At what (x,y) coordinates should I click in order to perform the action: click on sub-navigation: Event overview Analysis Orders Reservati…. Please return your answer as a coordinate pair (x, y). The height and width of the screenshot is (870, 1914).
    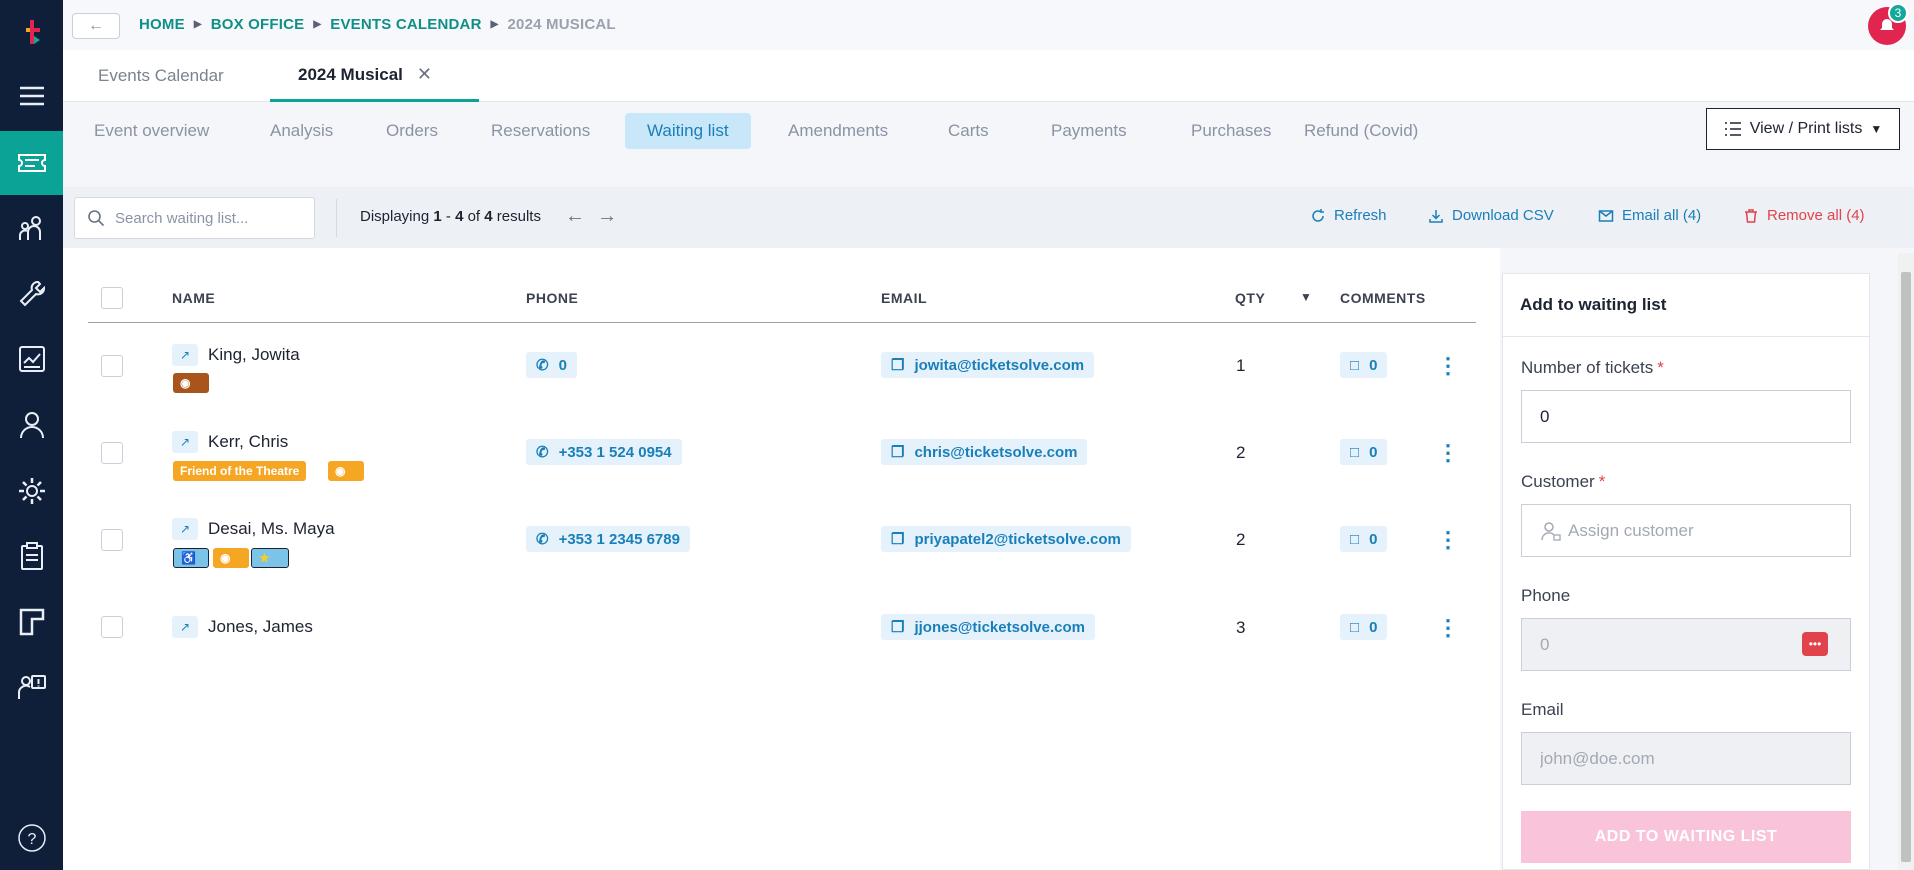
    Looking at the image, I should click on (988, 145).